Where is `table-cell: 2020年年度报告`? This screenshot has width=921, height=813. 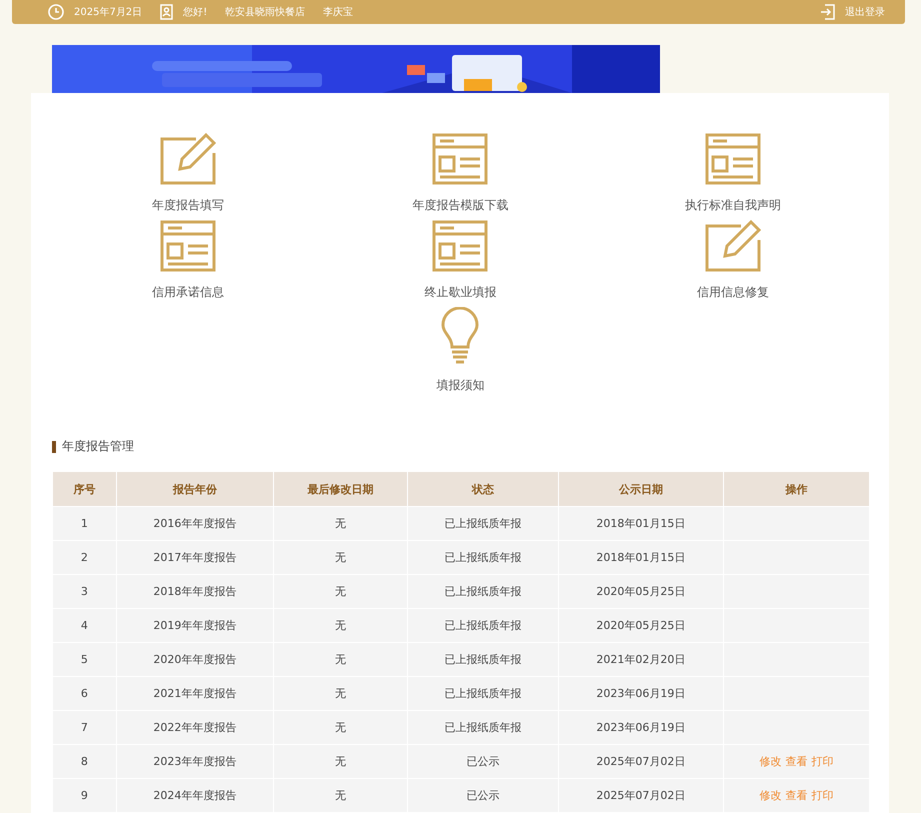 table-cell: 2020年年度报告 is located at coordinates (195, 659).